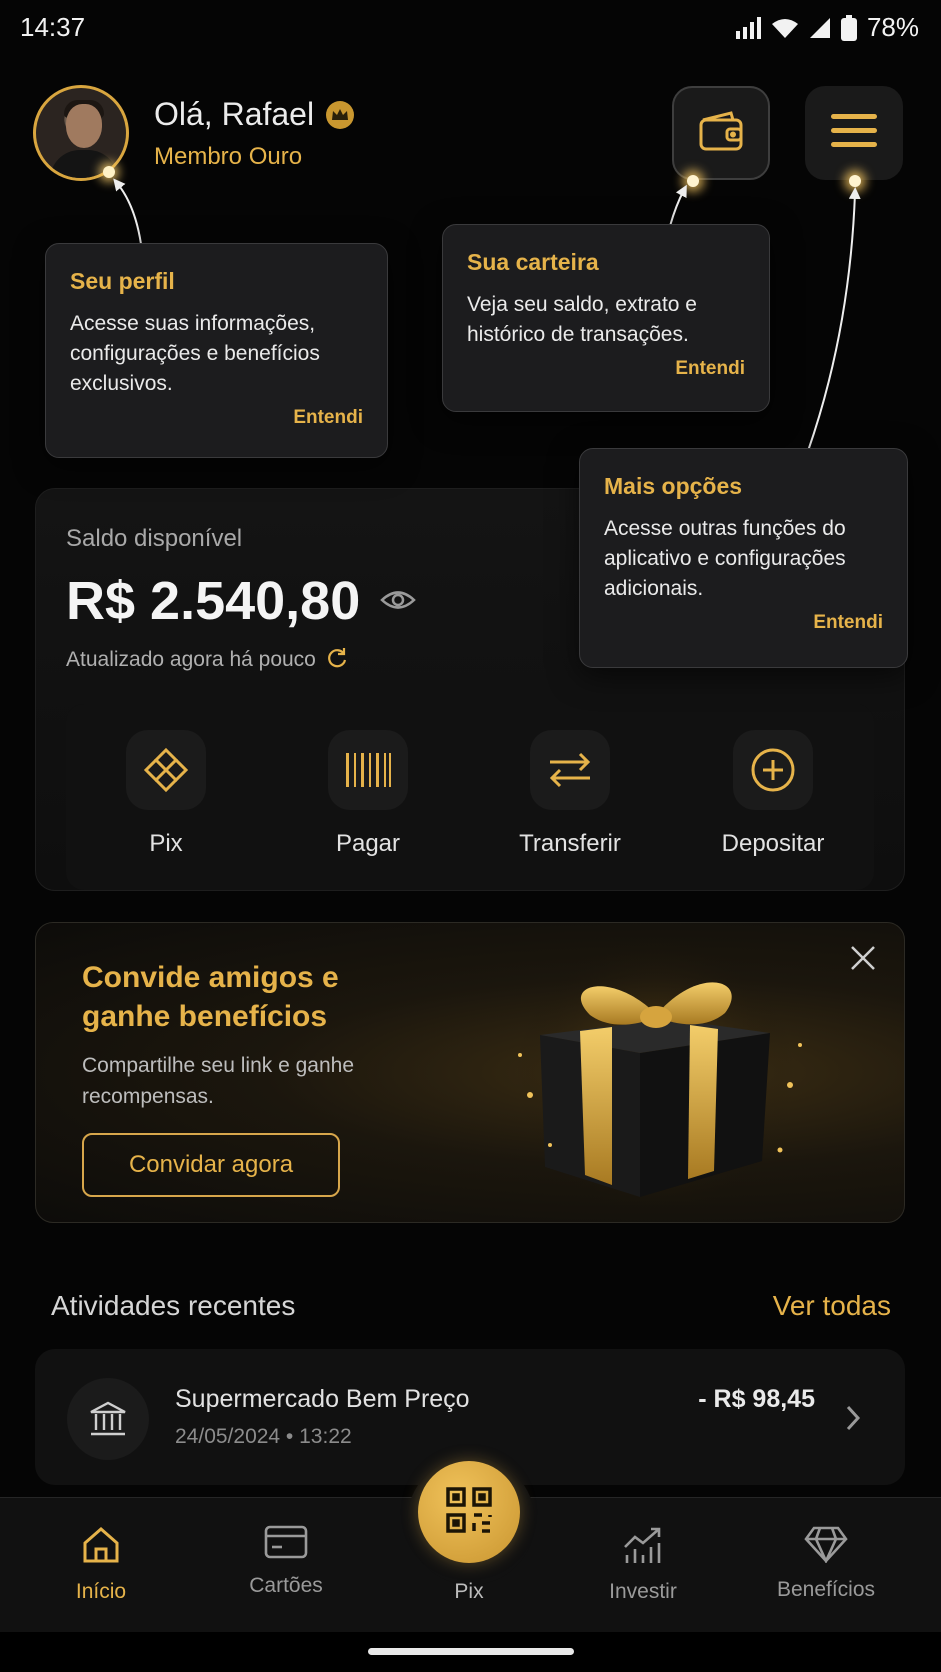 The image size is (941, 1672). What do you see at coordinates (173, 1305) in the screenshot?
I see `activities-title: Atividades recentes` at bounding box center [173, 1305].